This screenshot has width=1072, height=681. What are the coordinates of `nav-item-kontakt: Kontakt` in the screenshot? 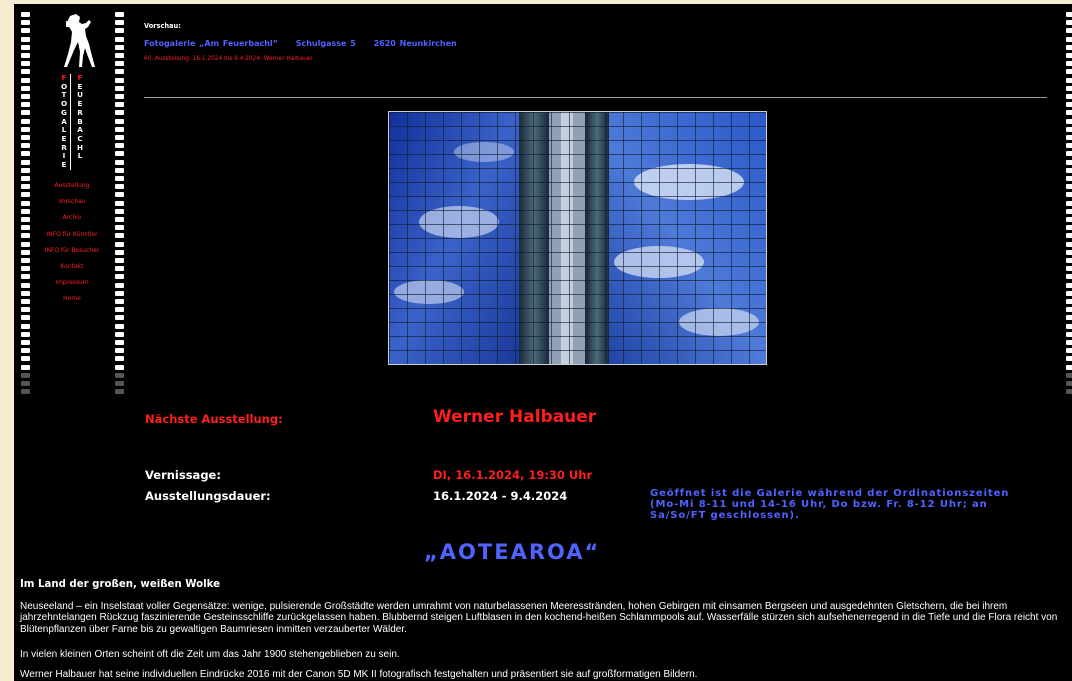 It's located at (72, 267).